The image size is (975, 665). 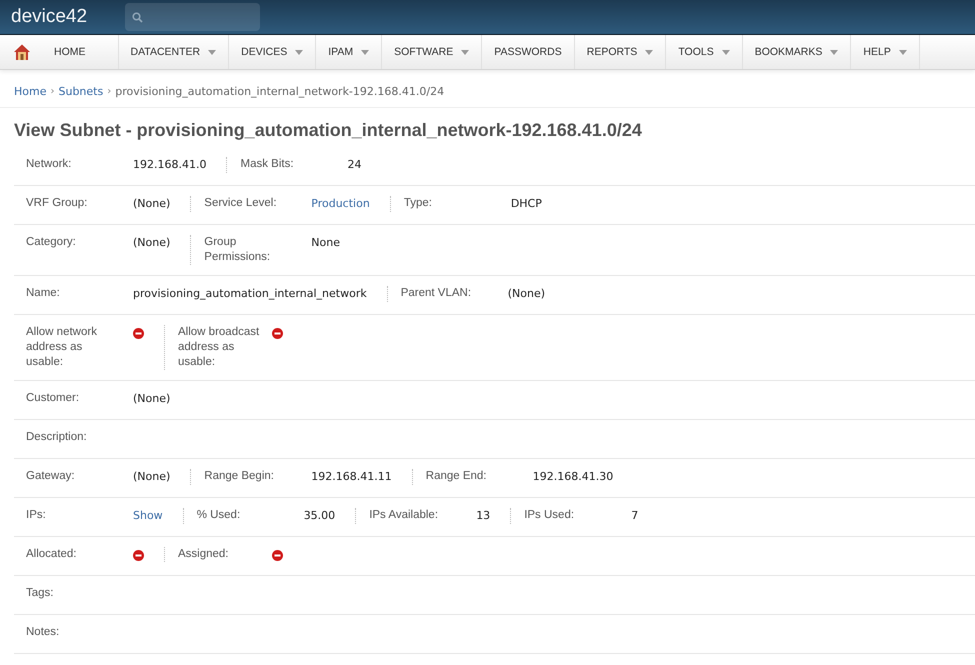 What do you see at coordinates (320, 516) in the screenshot?
I see `field-value: 35.00` at bounding box center [320, 516].